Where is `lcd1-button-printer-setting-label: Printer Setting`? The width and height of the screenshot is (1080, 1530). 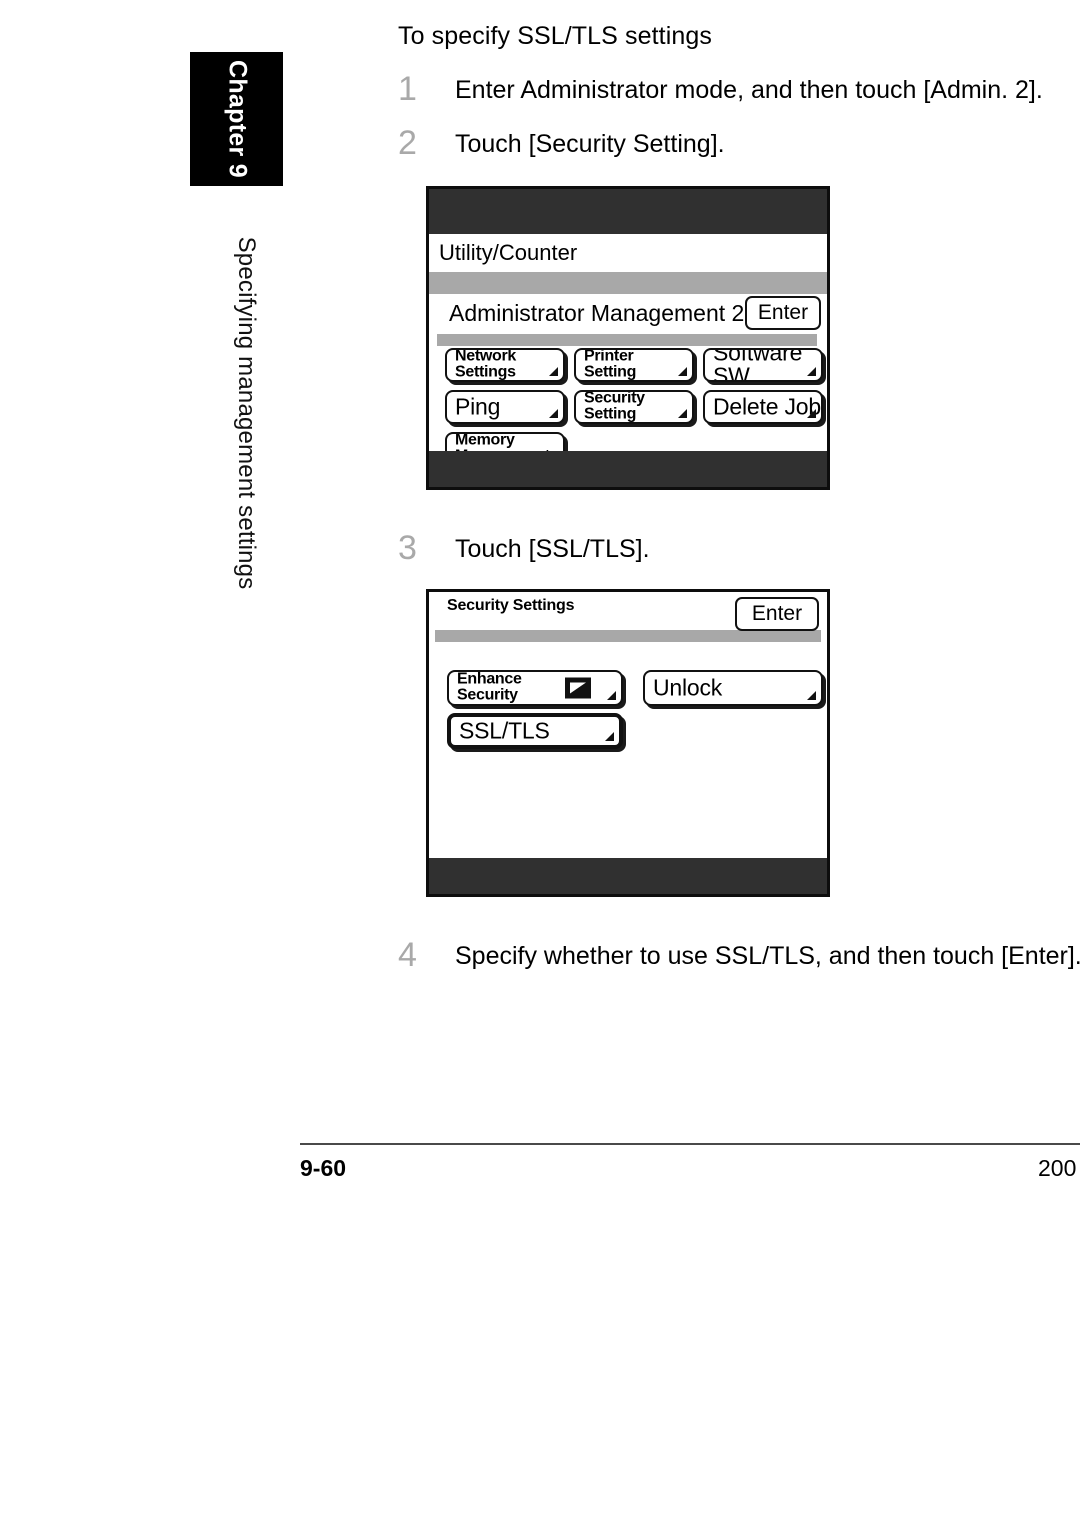 lcd1-button-printer-setting-label: Printer Setting is located at coordinates (610, 364).